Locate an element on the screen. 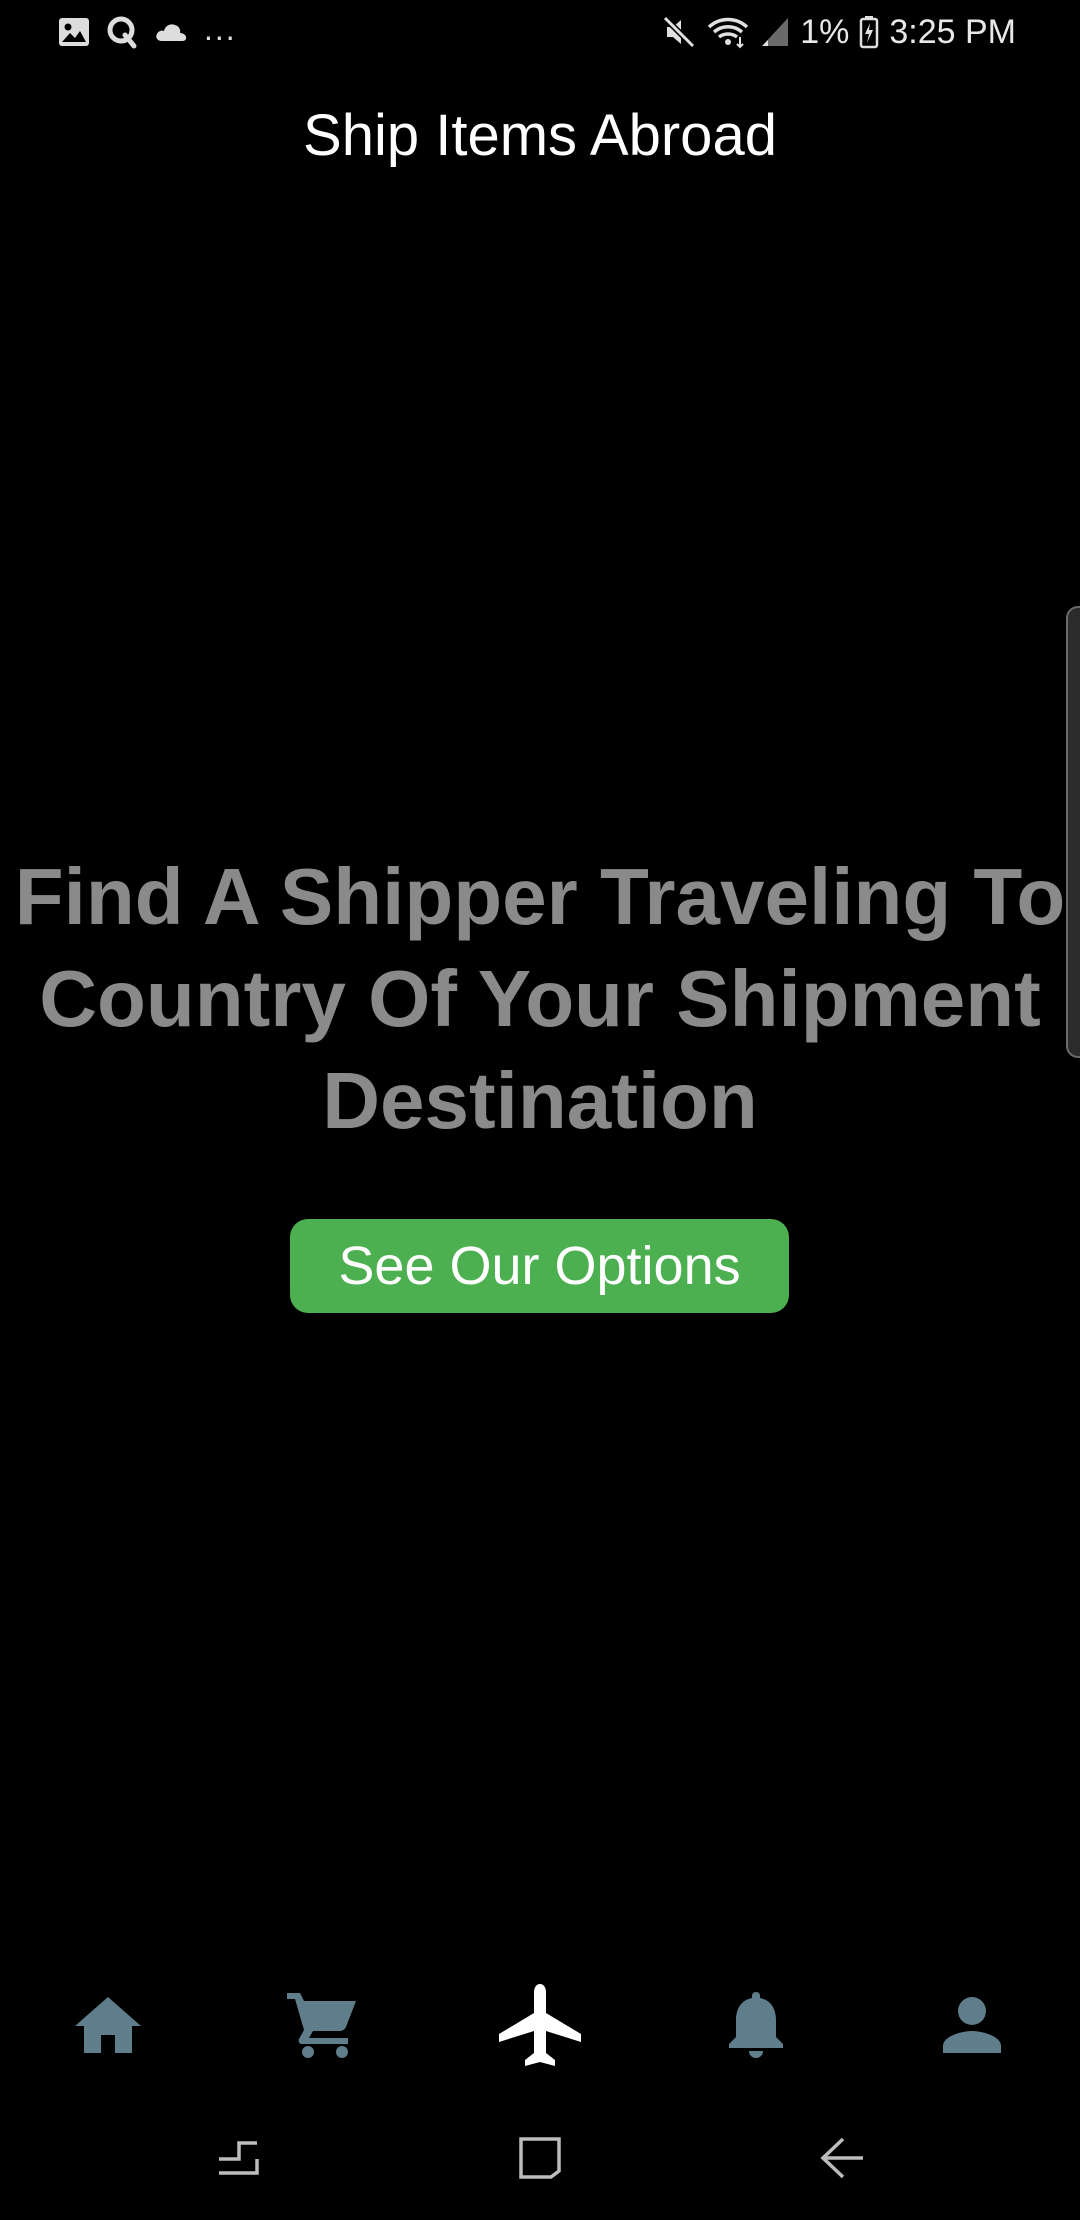 This screenshot has height=2220, width=1080. person-icon is located at coordinates (972, 2025).